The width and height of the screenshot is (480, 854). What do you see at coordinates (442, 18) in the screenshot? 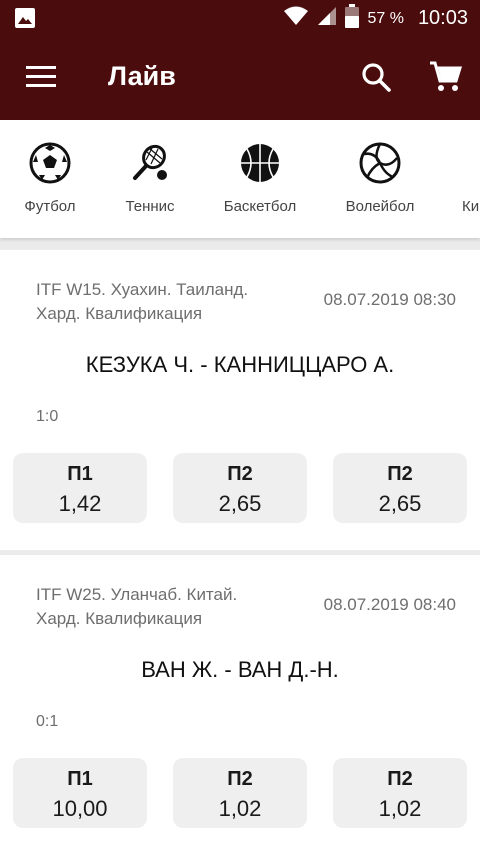
I see `clock-time: 10:03` at bounding box center [442, 18].